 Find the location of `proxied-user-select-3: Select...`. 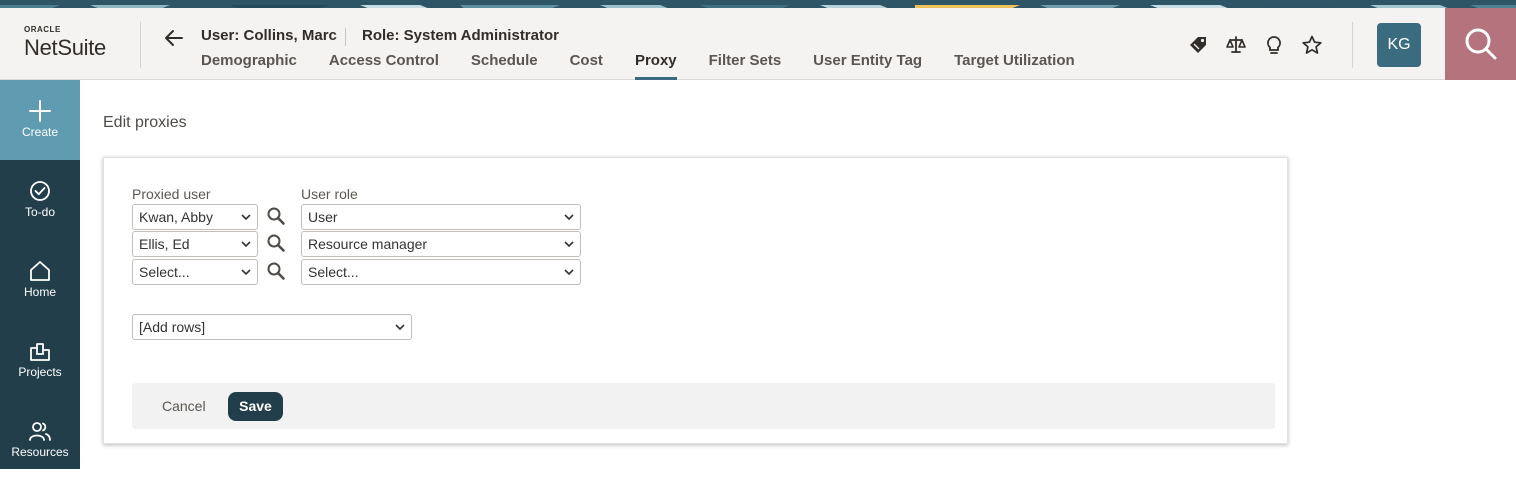

proxied-user-select-3: Select... is located at coordinates (195, 272).